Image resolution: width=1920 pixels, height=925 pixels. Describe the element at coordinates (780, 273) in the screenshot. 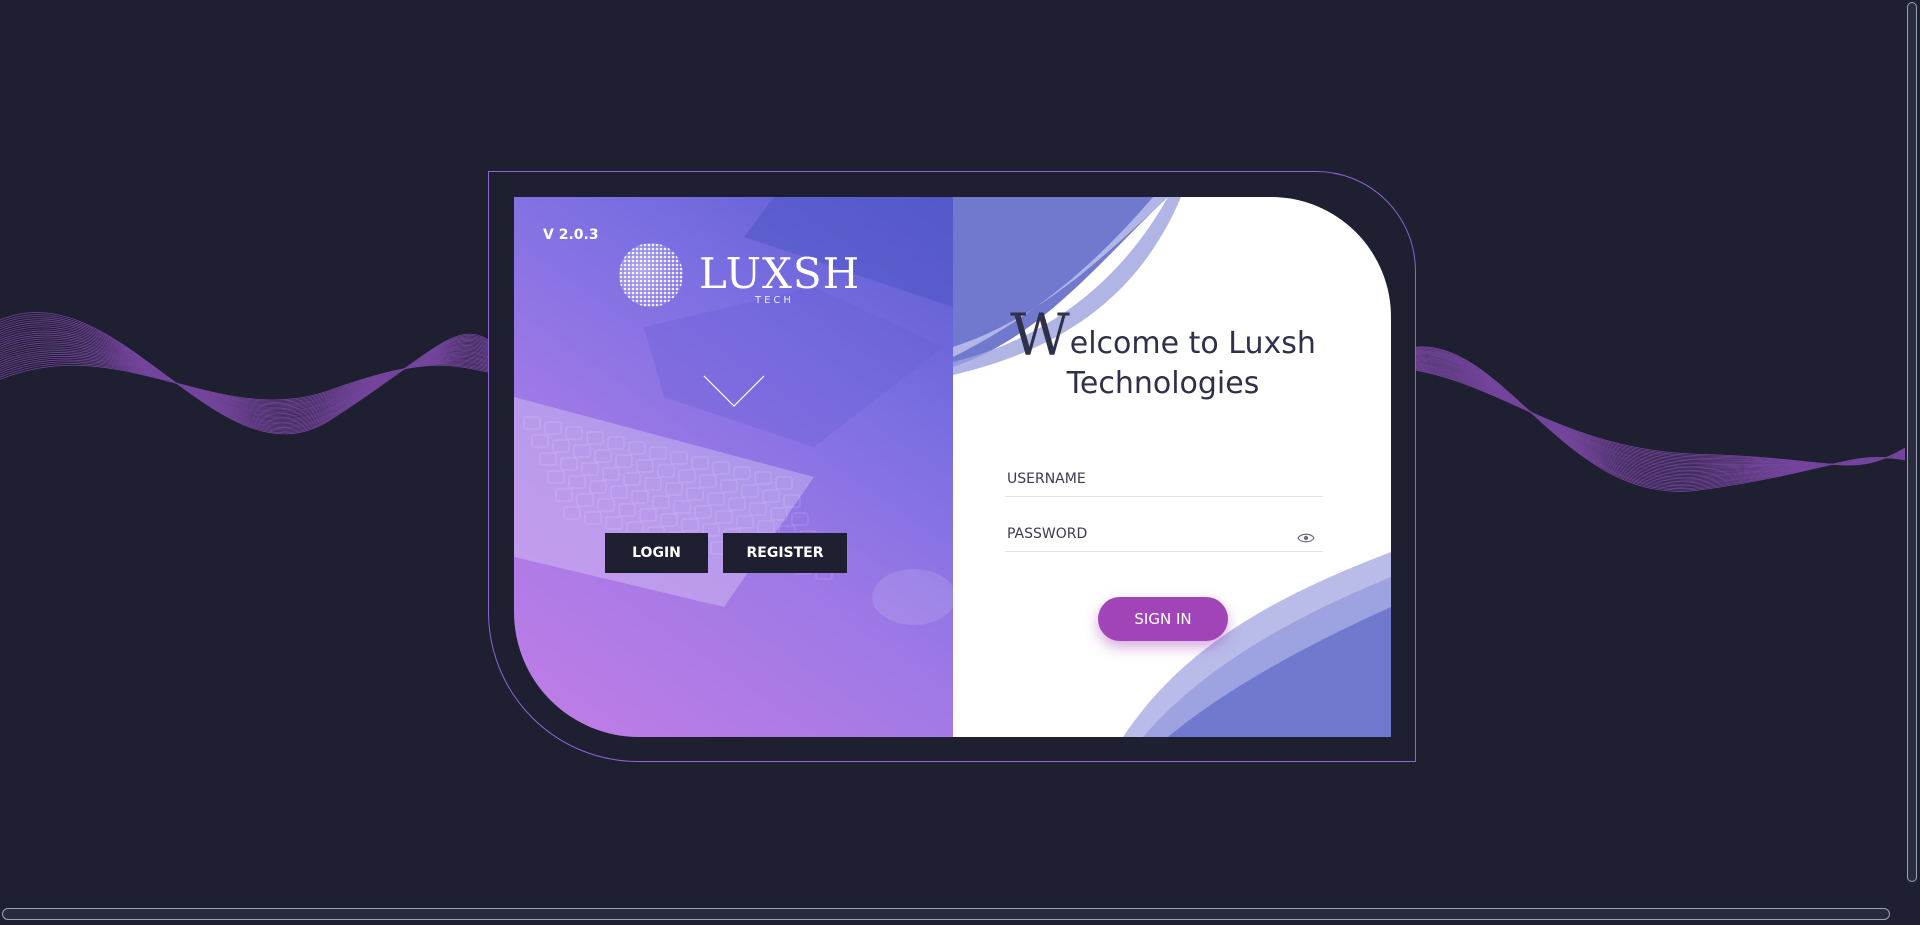

I see `logo-wordmark: LUXSH` at that location.